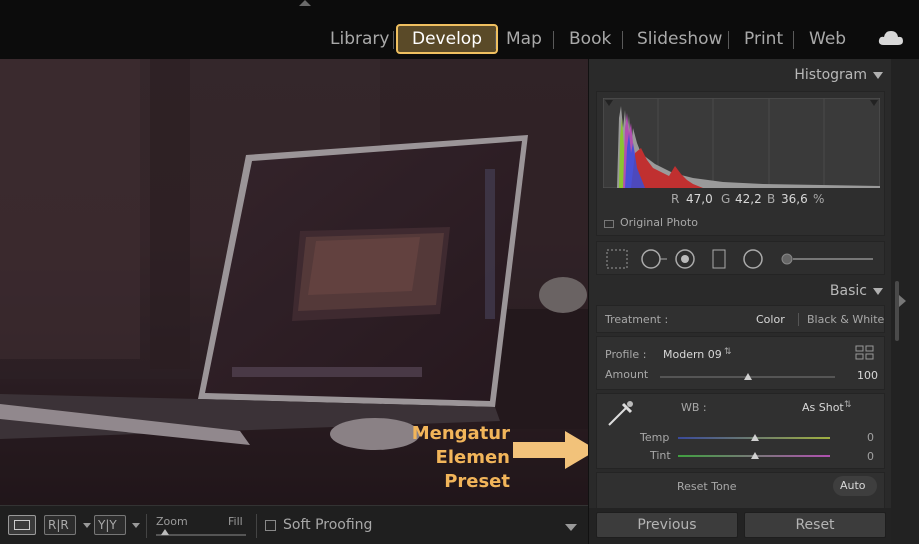 This screenshot has width=919, height=544. What do you see at coordinates (571, 527) in the screenshot?
I see `toolbar-options-icon` at bounding box center [571, 527].